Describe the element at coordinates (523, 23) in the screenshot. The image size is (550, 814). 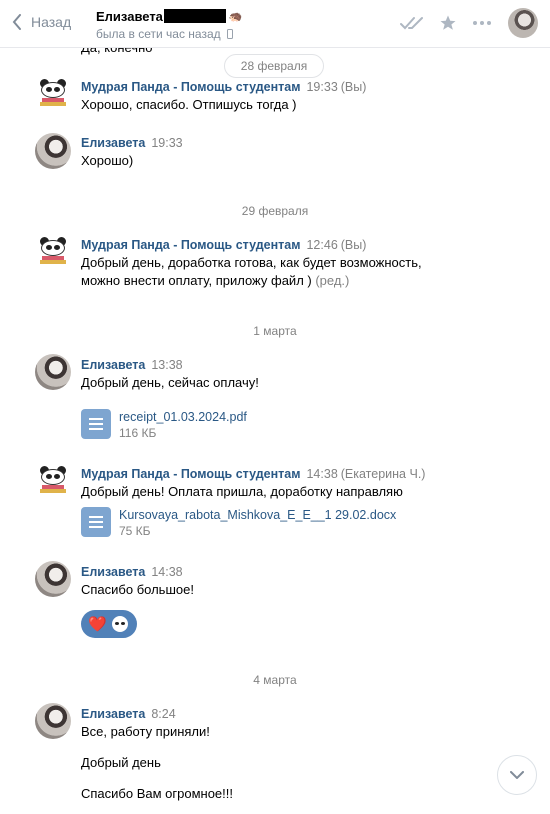
I see `peer-avatar` at that location.